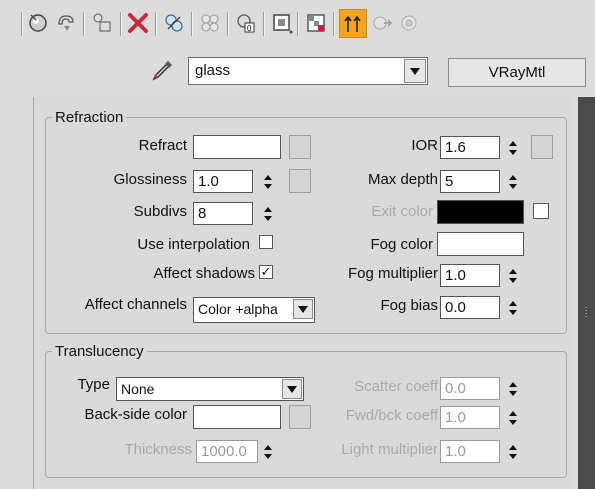 The image size is (595, 489). I want to click on get-material-icon, so click(38, 23).